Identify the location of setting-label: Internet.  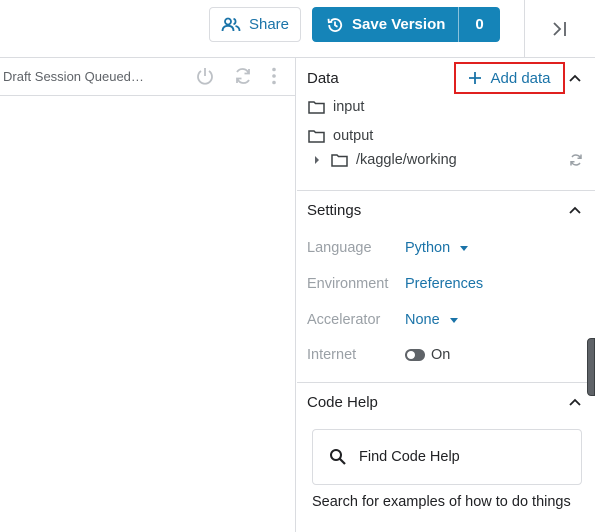
(332, 355).